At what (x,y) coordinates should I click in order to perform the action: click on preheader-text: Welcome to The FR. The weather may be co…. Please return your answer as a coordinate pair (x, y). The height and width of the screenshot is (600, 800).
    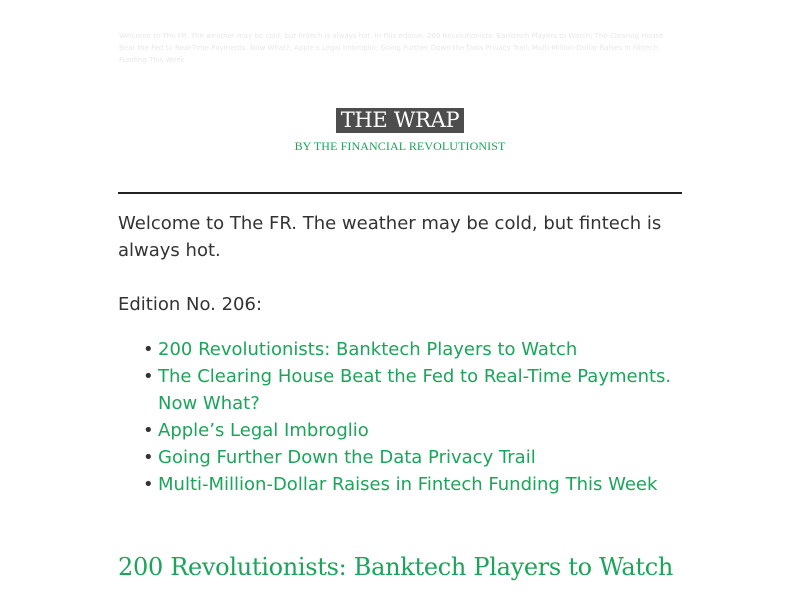
    Looking at the image, I should click on (391, 48).